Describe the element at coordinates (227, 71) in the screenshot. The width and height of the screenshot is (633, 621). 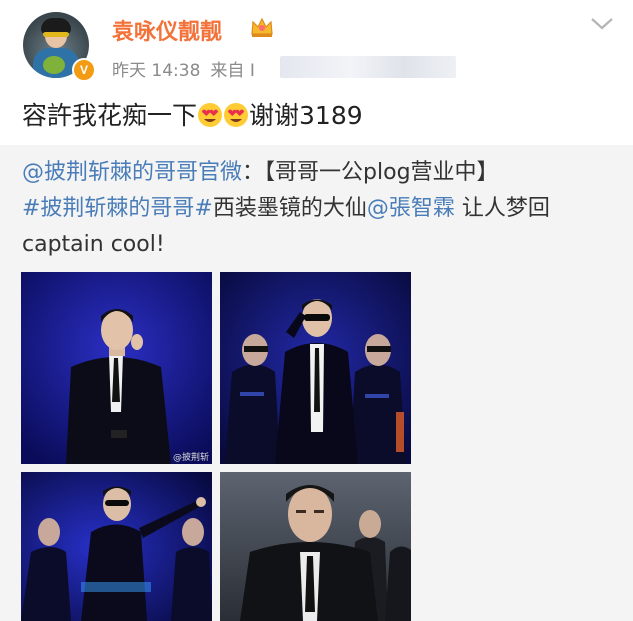
I see `source-label: 来自` at that location.